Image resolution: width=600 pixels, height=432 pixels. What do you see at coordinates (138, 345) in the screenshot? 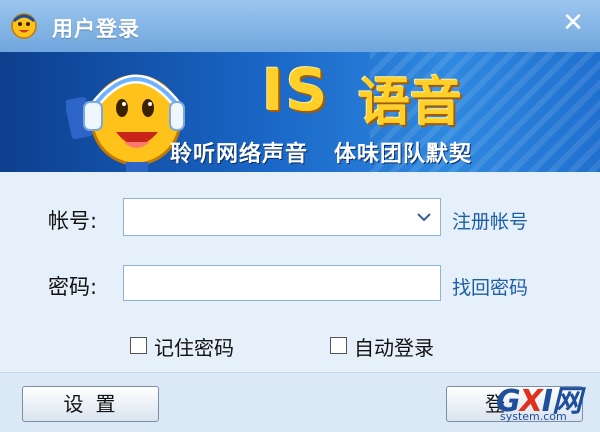
I see `remember-password-checkbox` at bounding box center [138, 345].